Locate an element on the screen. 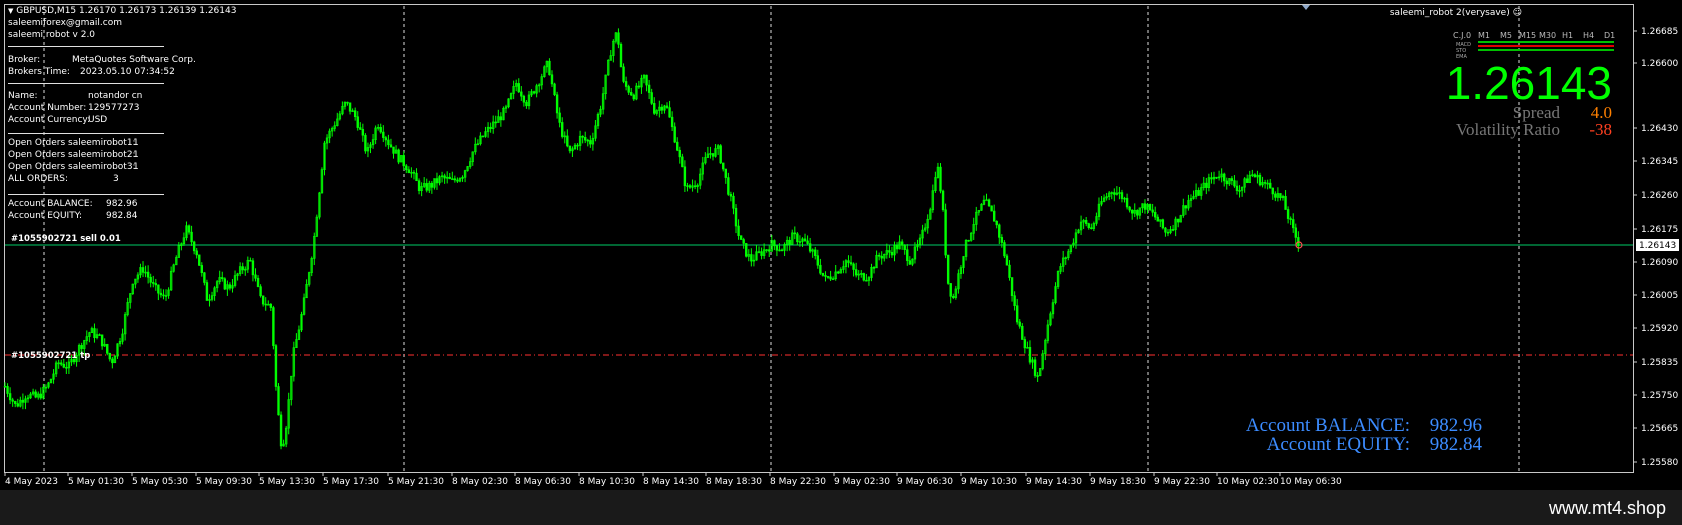  price-axis-label: 1.26175 is located at coordinates (1659, 230).